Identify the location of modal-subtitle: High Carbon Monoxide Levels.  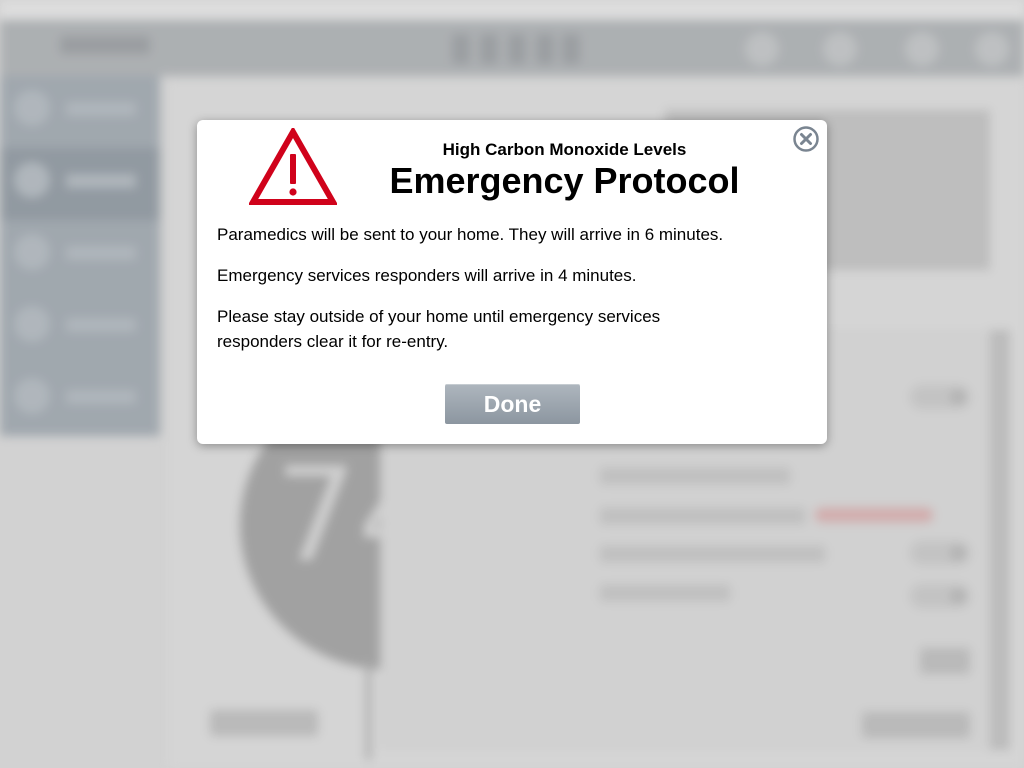
(564, 149).